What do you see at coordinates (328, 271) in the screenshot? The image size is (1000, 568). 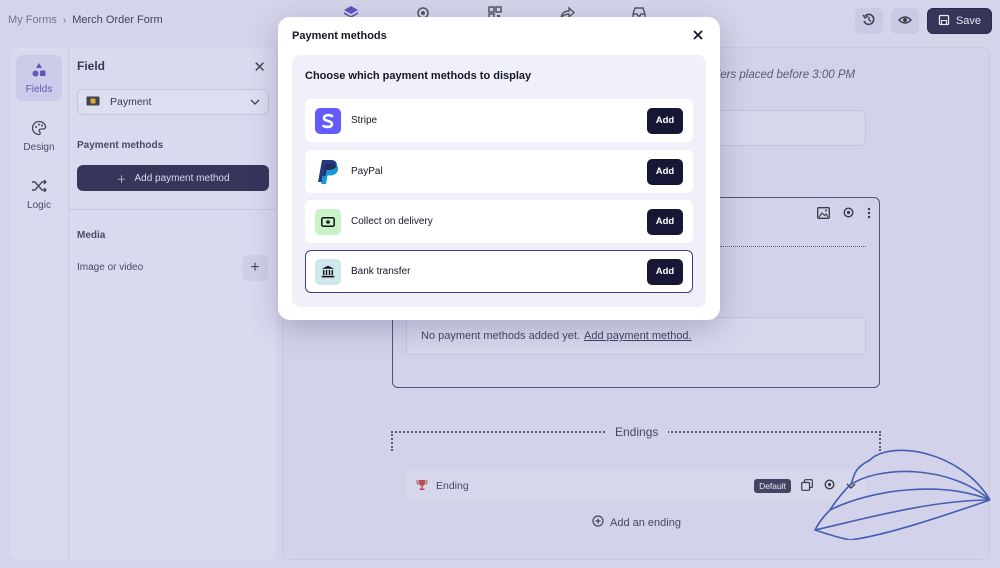 I see `bank-icon` at bounding box center [328, 271].